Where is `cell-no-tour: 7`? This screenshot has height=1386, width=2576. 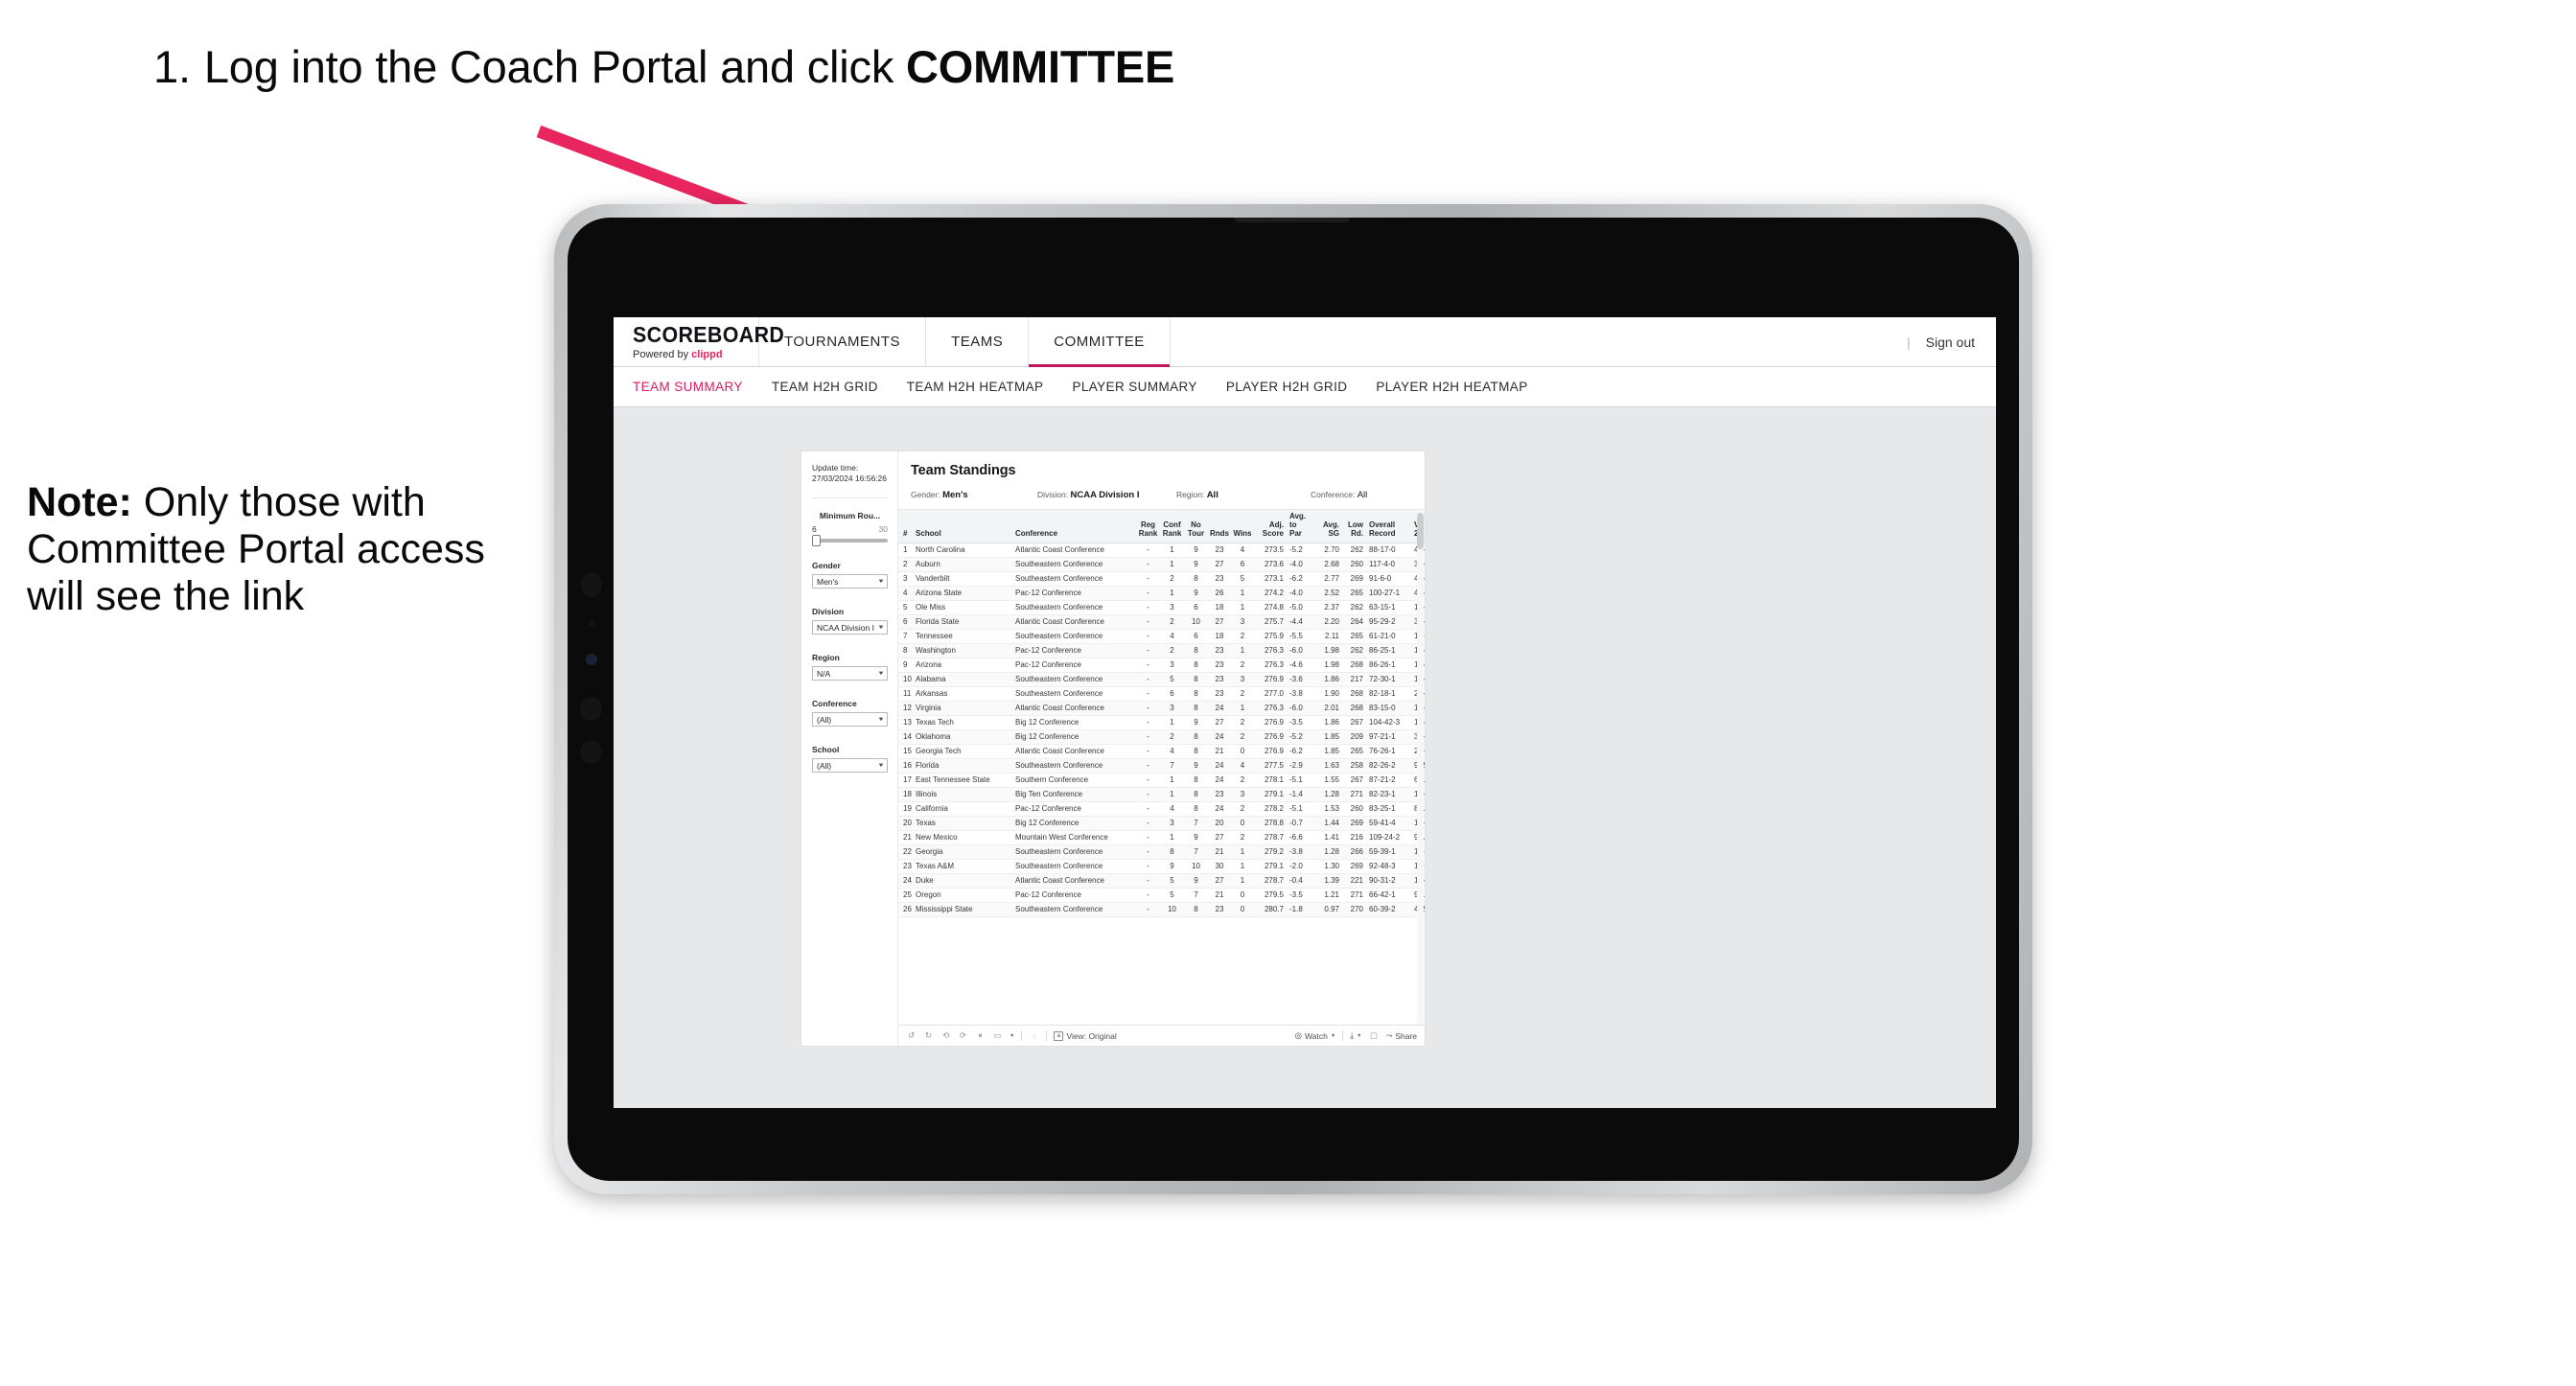 cell-no-tour: 7 is located at coordinates (1196, 824).